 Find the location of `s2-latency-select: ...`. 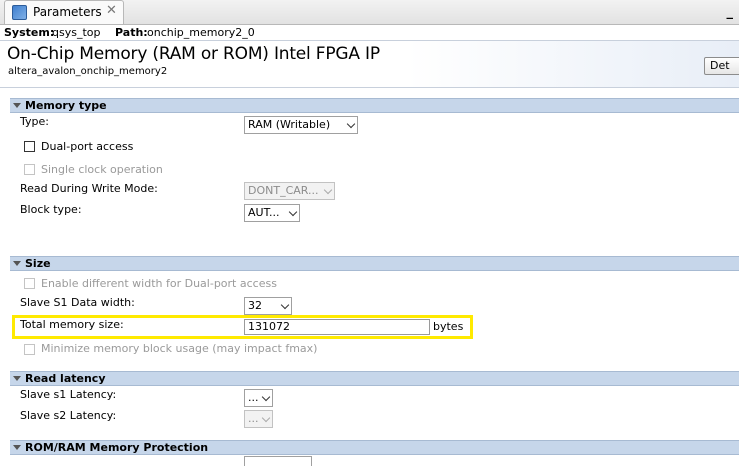

s2-latency-select: ... is located at coordinates (258, 419).